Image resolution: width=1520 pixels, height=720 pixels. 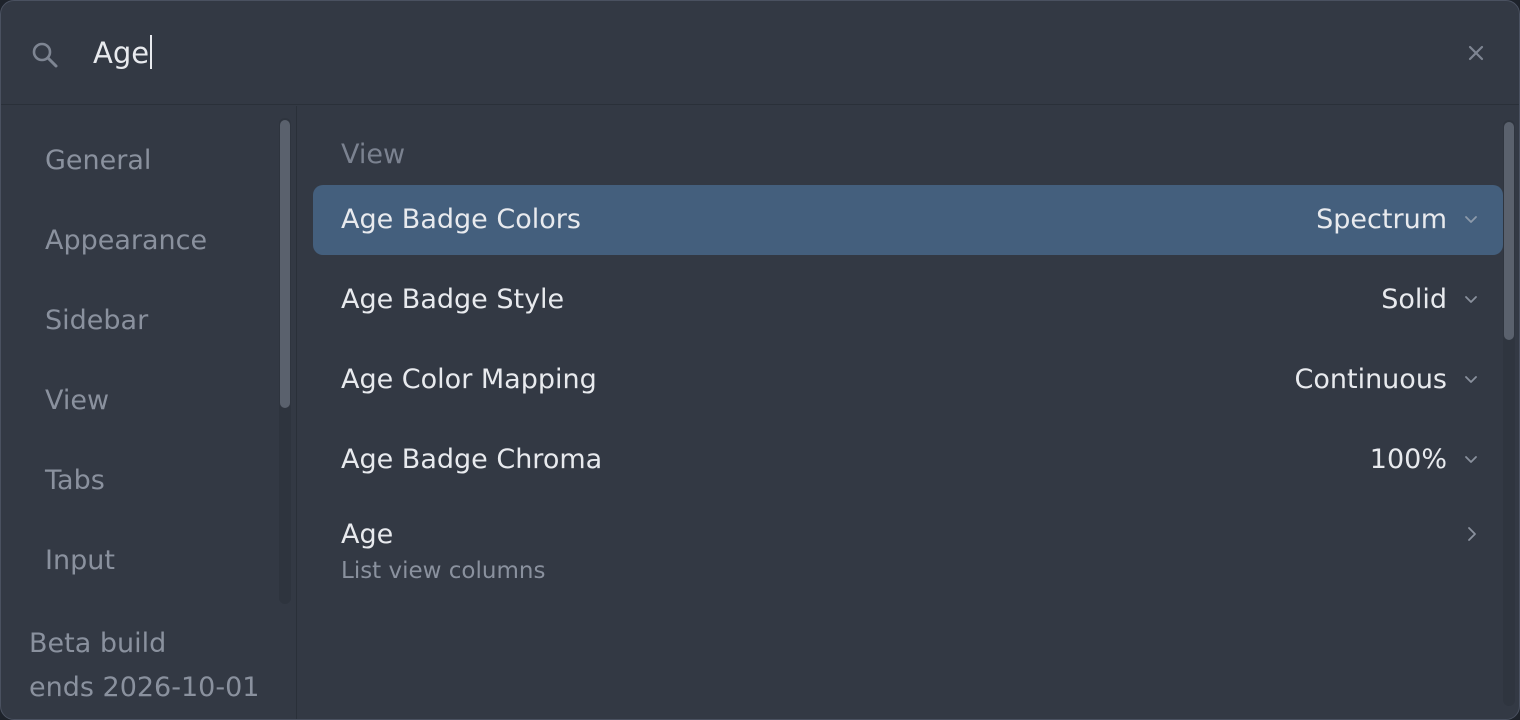 I want to click on sidebar-item-view: View, so click(x=77, y=401).